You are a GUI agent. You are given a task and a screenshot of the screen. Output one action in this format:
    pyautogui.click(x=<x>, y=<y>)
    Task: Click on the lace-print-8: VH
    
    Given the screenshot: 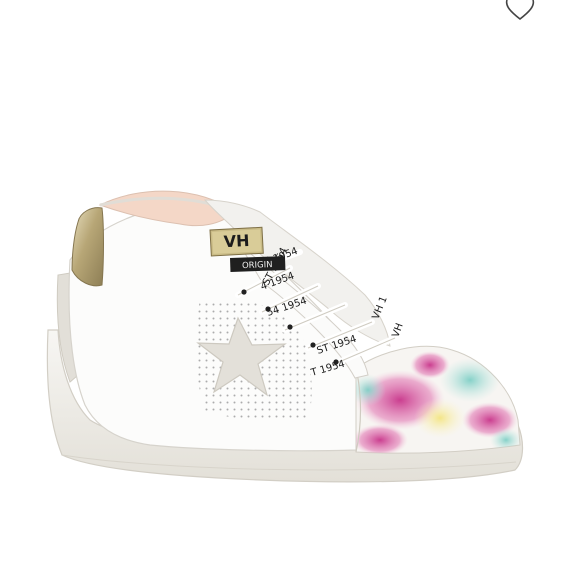 What is the action you would take?
    pyautogui.click(x=397, y=330)
    